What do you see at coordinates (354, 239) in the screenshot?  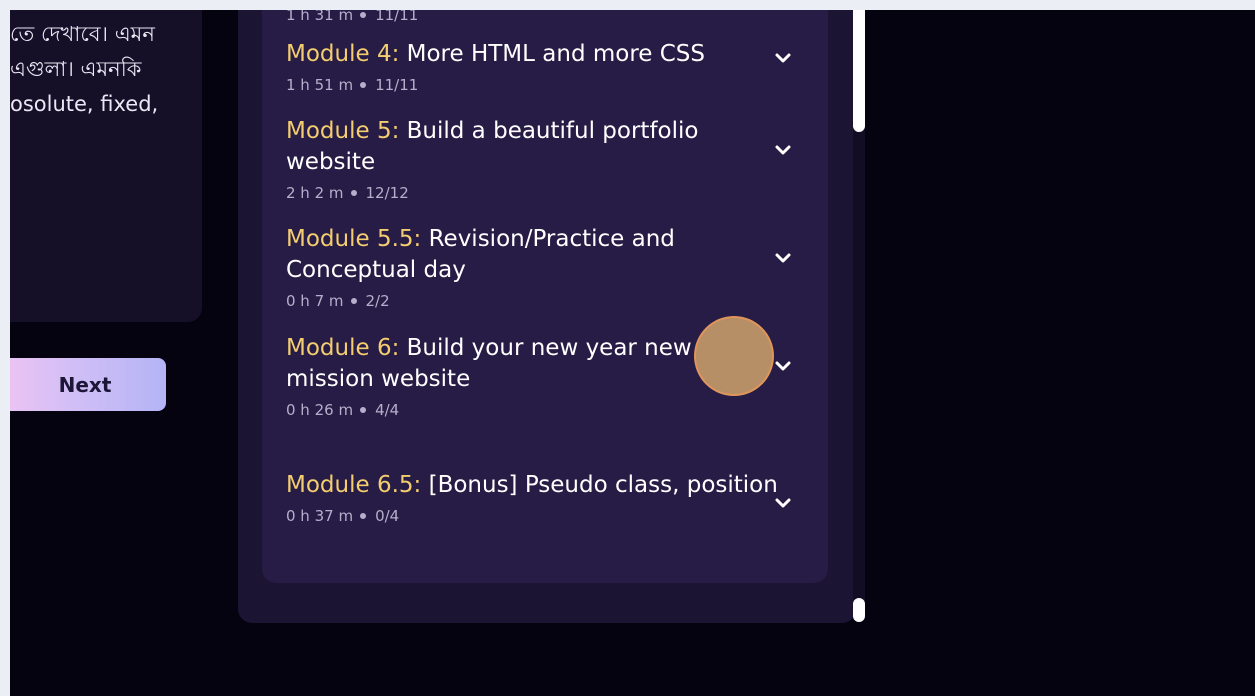 I see `module-number: Module 5.5:` at bounding box center [354, 239].